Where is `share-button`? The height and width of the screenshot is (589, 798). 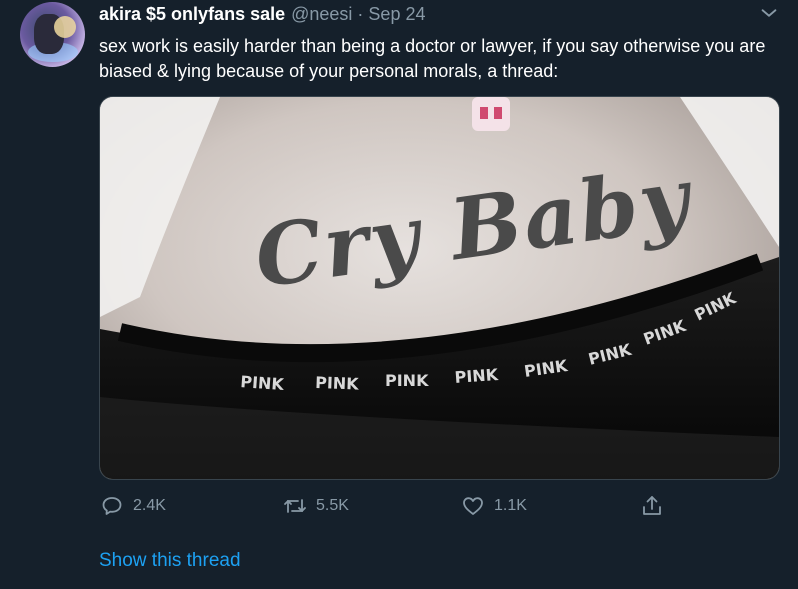
share-button is located at coordinates (652, 506).